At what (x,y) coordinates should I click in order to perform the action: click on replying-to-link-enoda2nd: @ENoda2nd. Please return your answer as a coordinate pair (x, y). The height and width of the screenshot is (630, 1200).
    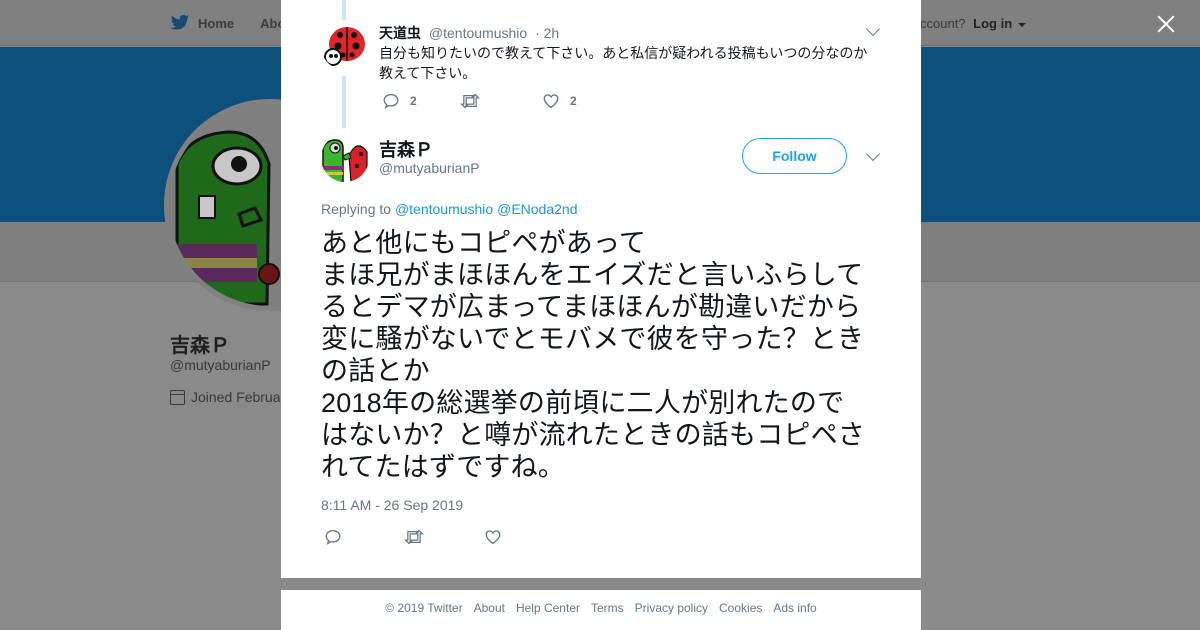
    Looking at the image, I should click on (537, 209).